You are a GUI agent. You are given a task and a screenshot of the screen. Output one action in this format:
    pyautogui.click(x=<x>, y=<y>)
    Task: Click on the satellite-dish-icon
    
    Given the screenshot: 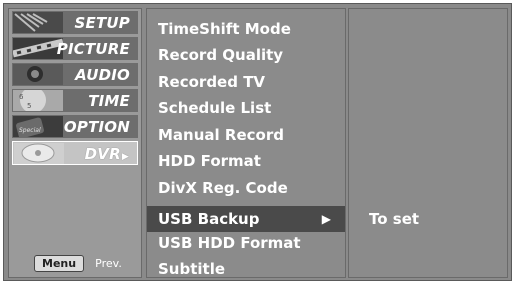 What is the action you would take?
    pyautogui.click(x=38, y=22)
    